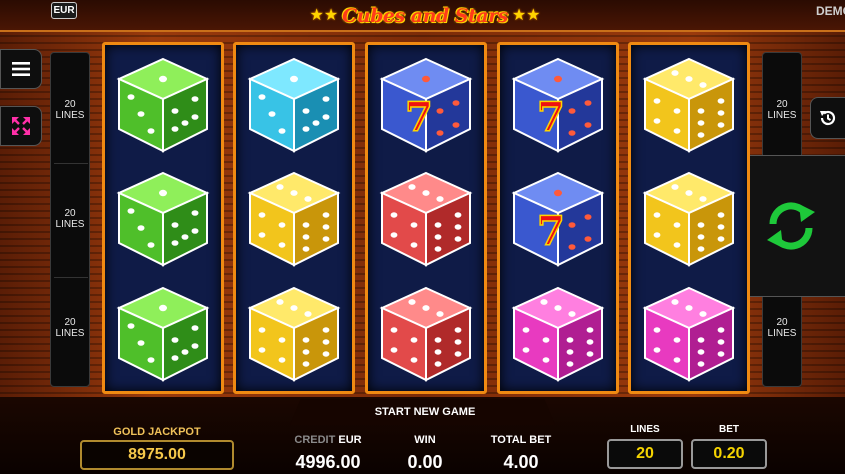 The height and width of the screenshot is (474, 845). What do you see at coordinates (830, 11) in the screenshot?
I see `demo-label: DEMO` at bounding box center [830, 11].